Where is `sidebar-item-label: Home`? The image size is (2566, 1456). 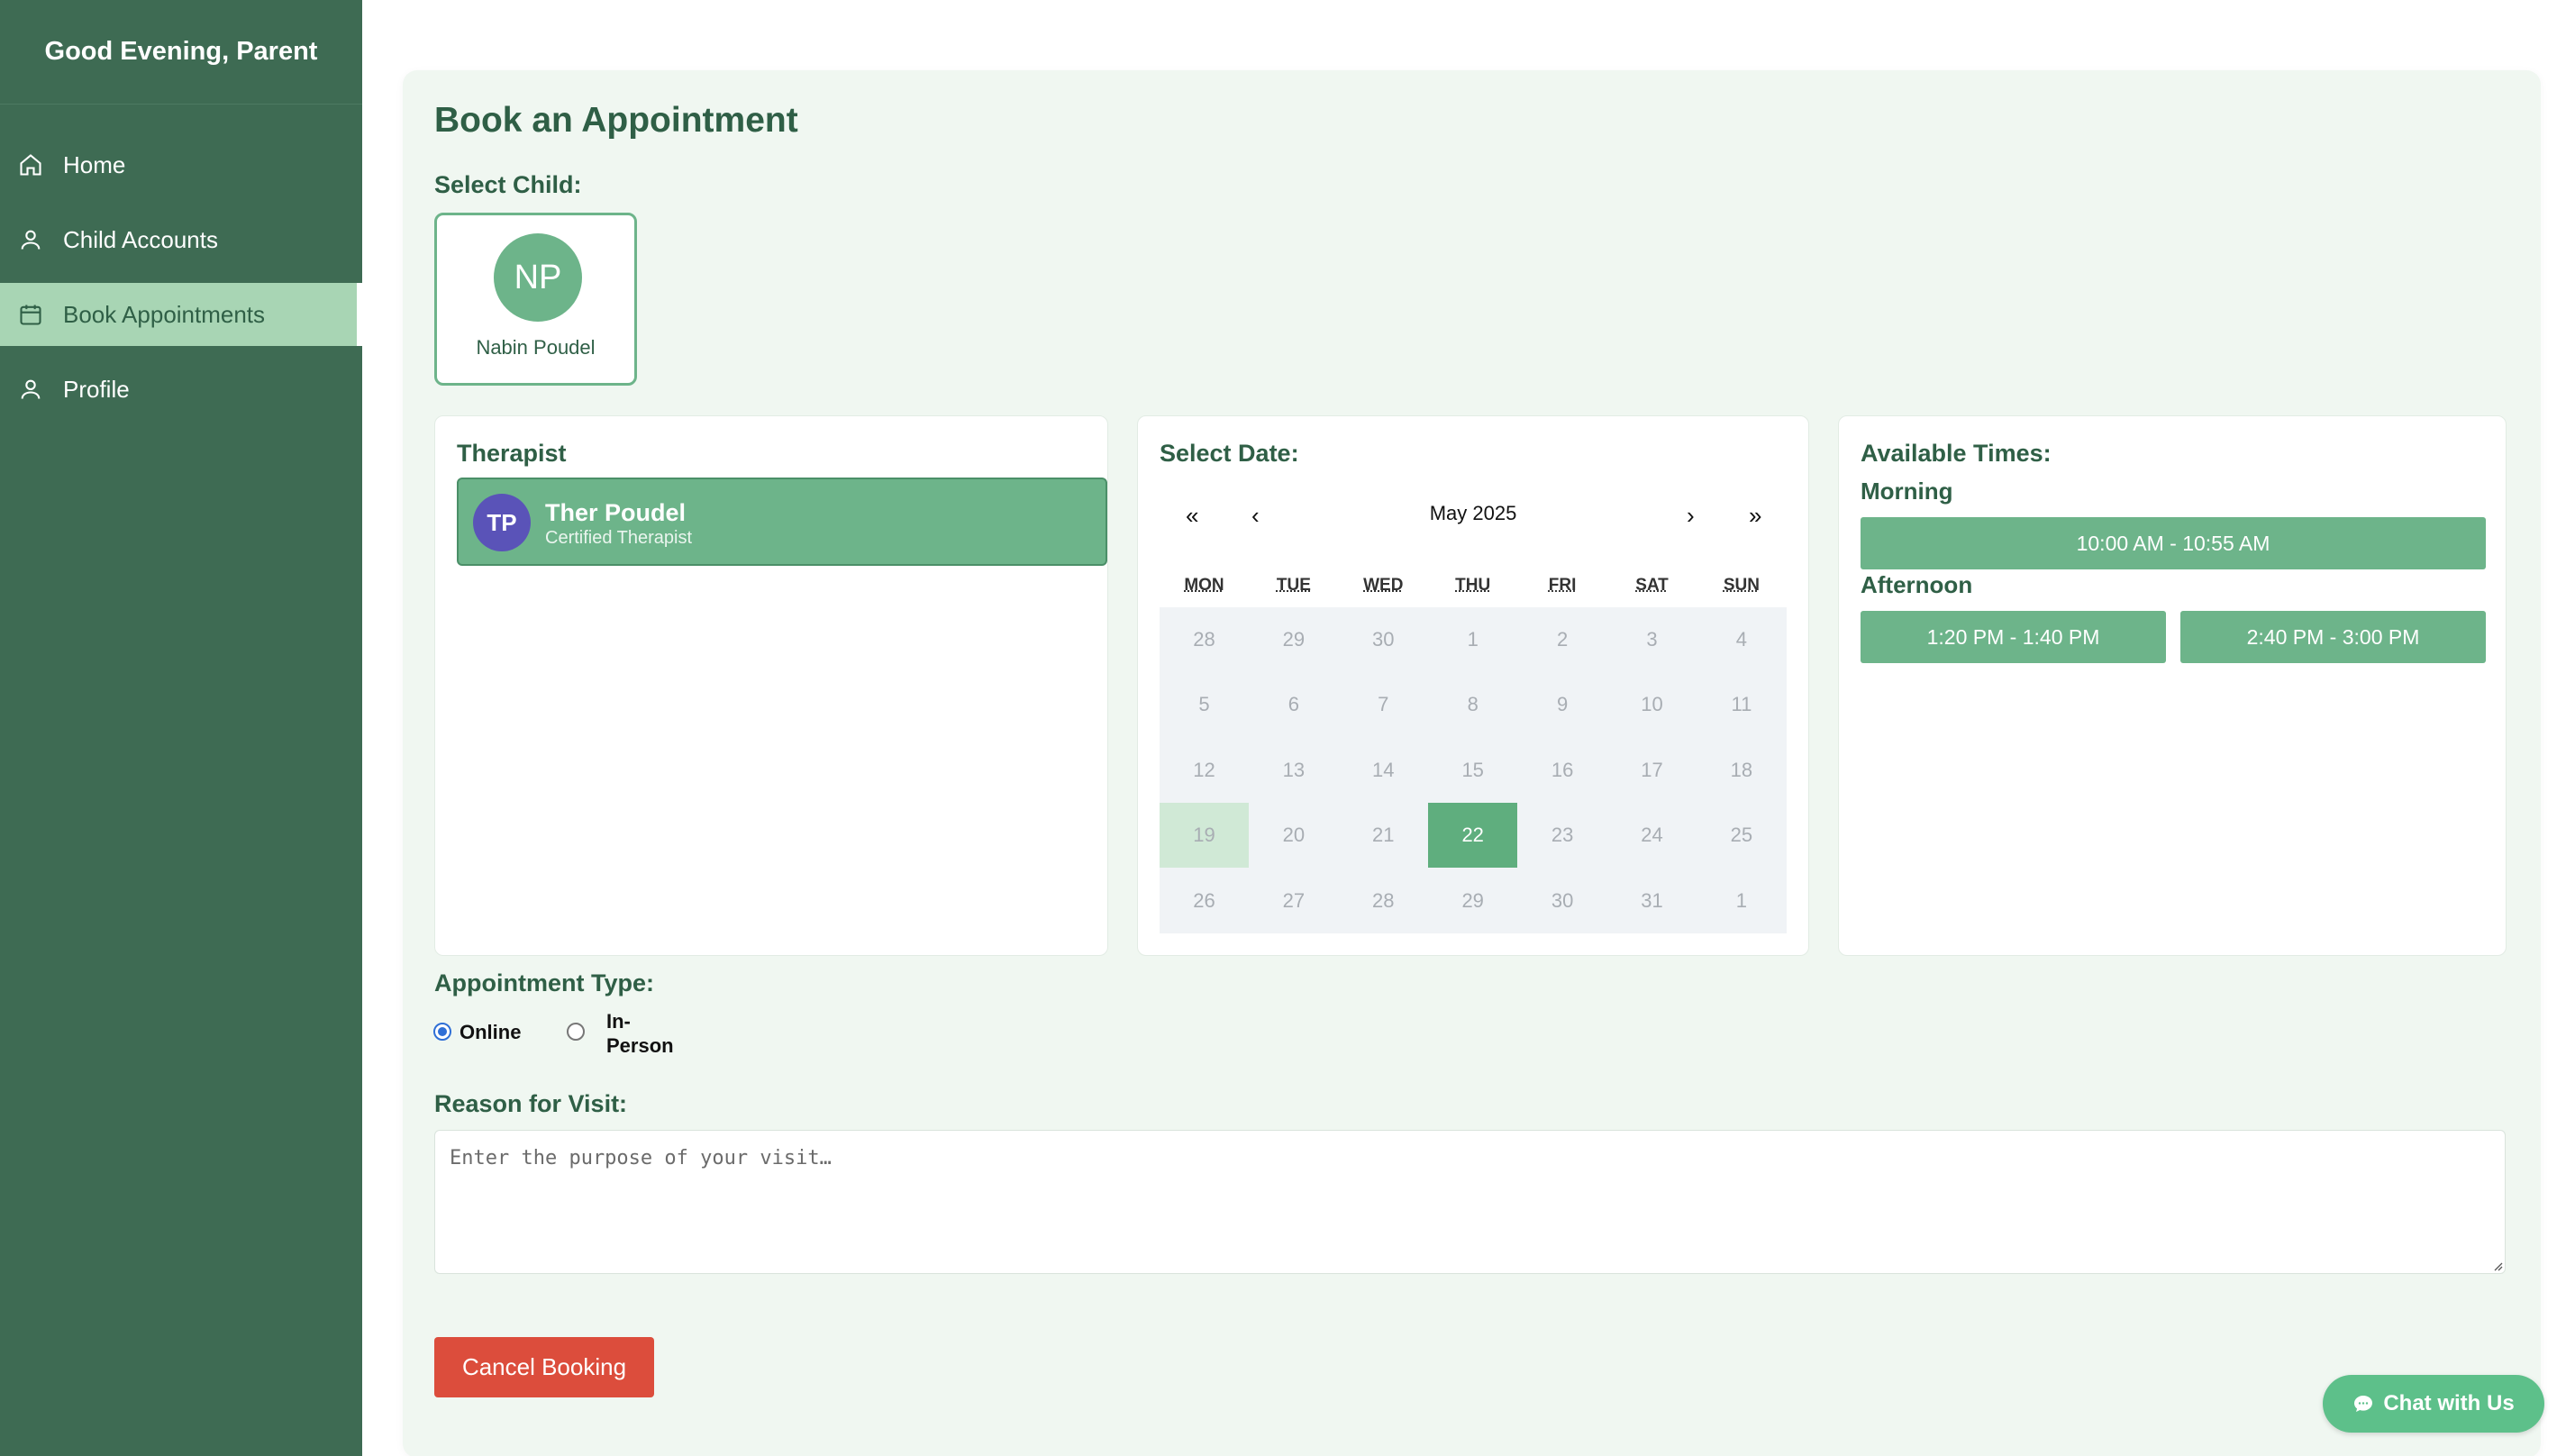 sidebar-item-label: Home is located at coordinates (94, 164).